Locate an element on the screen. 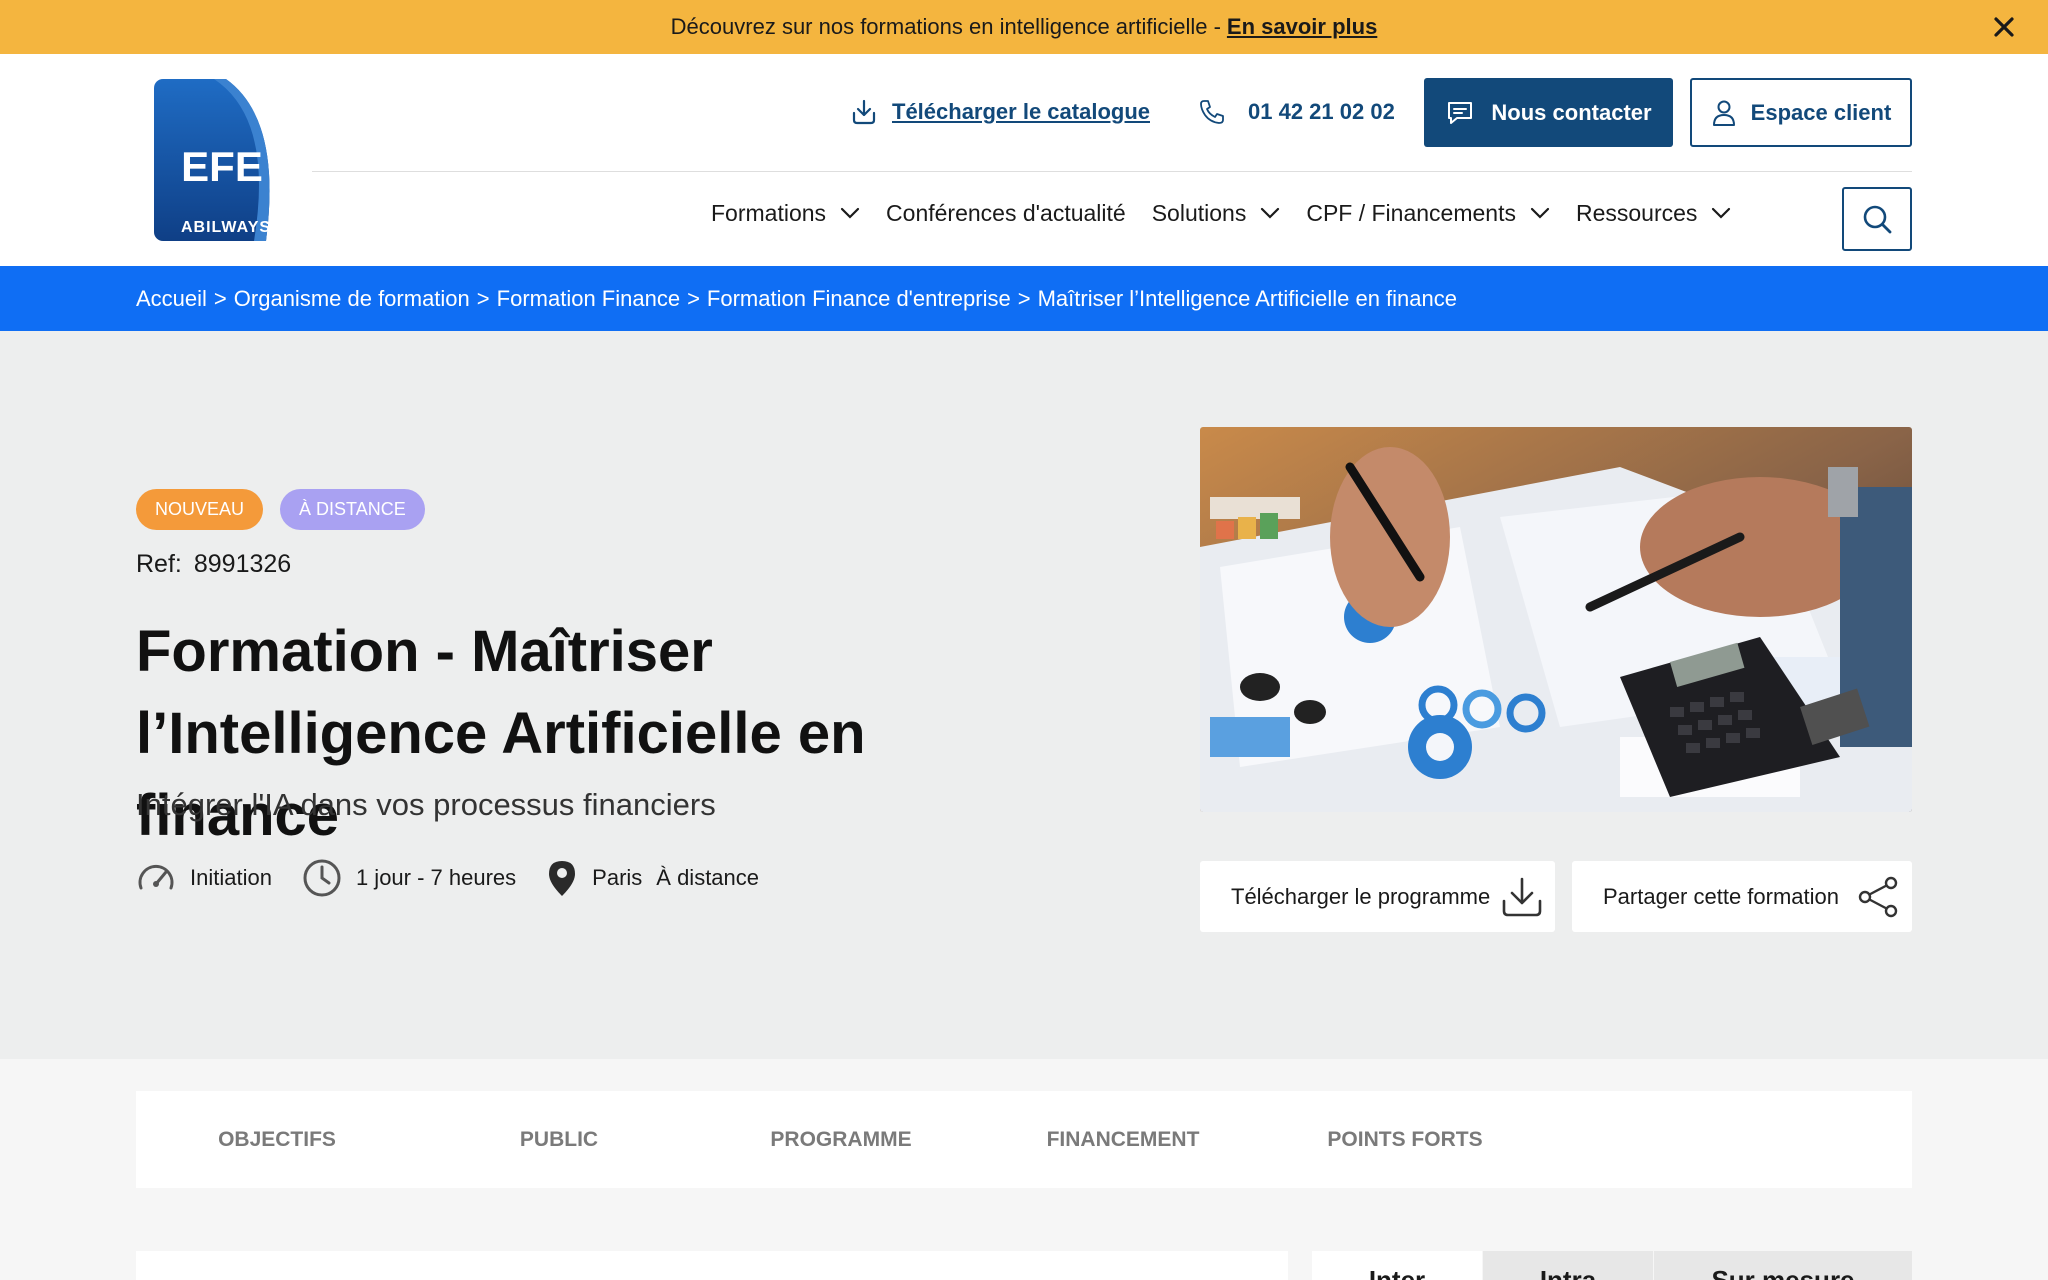  user-icon is located at coordinates (1723, 113).